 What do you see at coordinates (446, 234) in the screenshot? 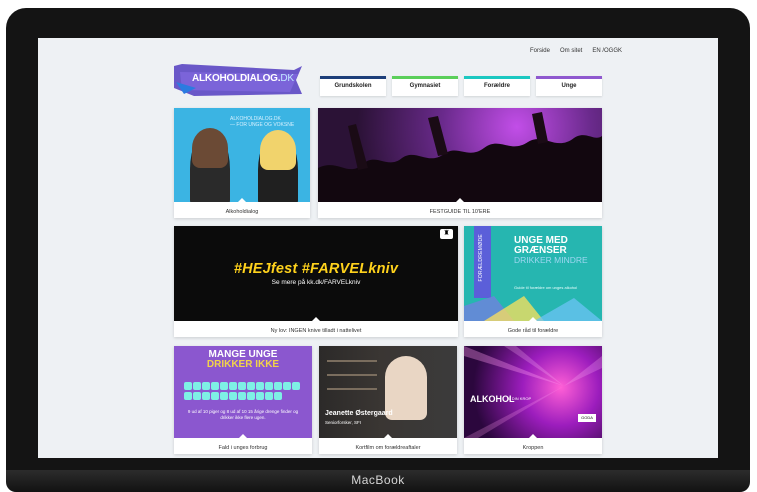
I see `crest-icon: ♜` at bounding box center [446, 234].